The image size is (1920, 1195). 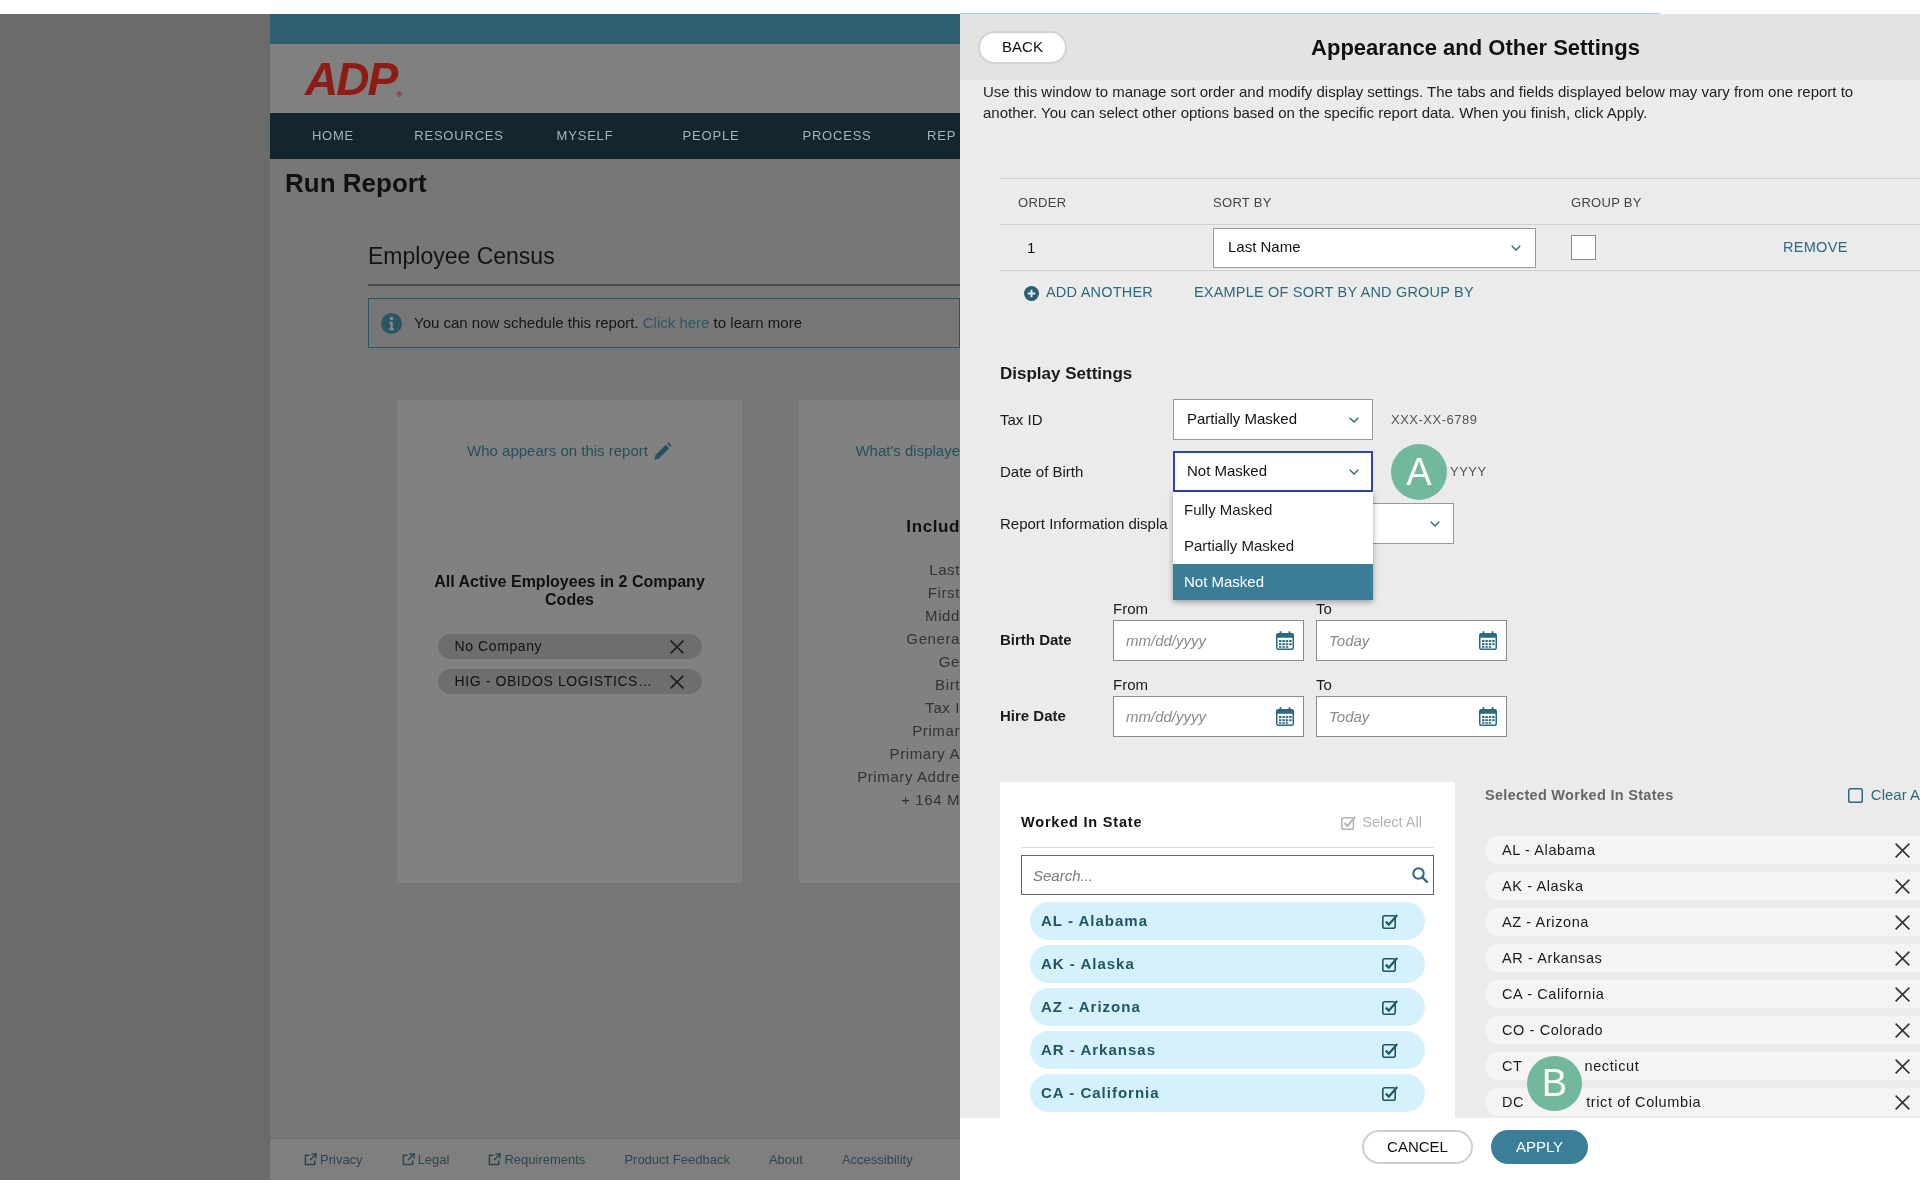 I want to click on back-button: BACK, so click(x=1022, y=47).